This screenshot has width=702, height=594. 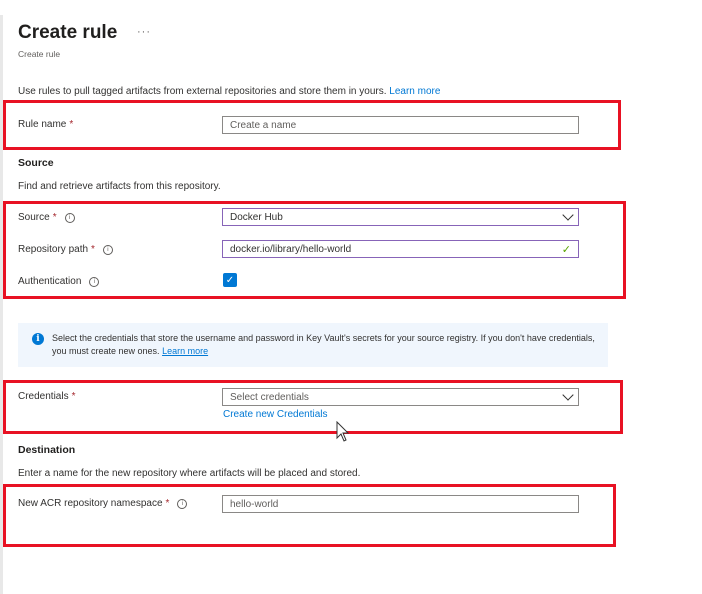 I want to click on authentication-label: Authentication i, so click(x=59, y=281).